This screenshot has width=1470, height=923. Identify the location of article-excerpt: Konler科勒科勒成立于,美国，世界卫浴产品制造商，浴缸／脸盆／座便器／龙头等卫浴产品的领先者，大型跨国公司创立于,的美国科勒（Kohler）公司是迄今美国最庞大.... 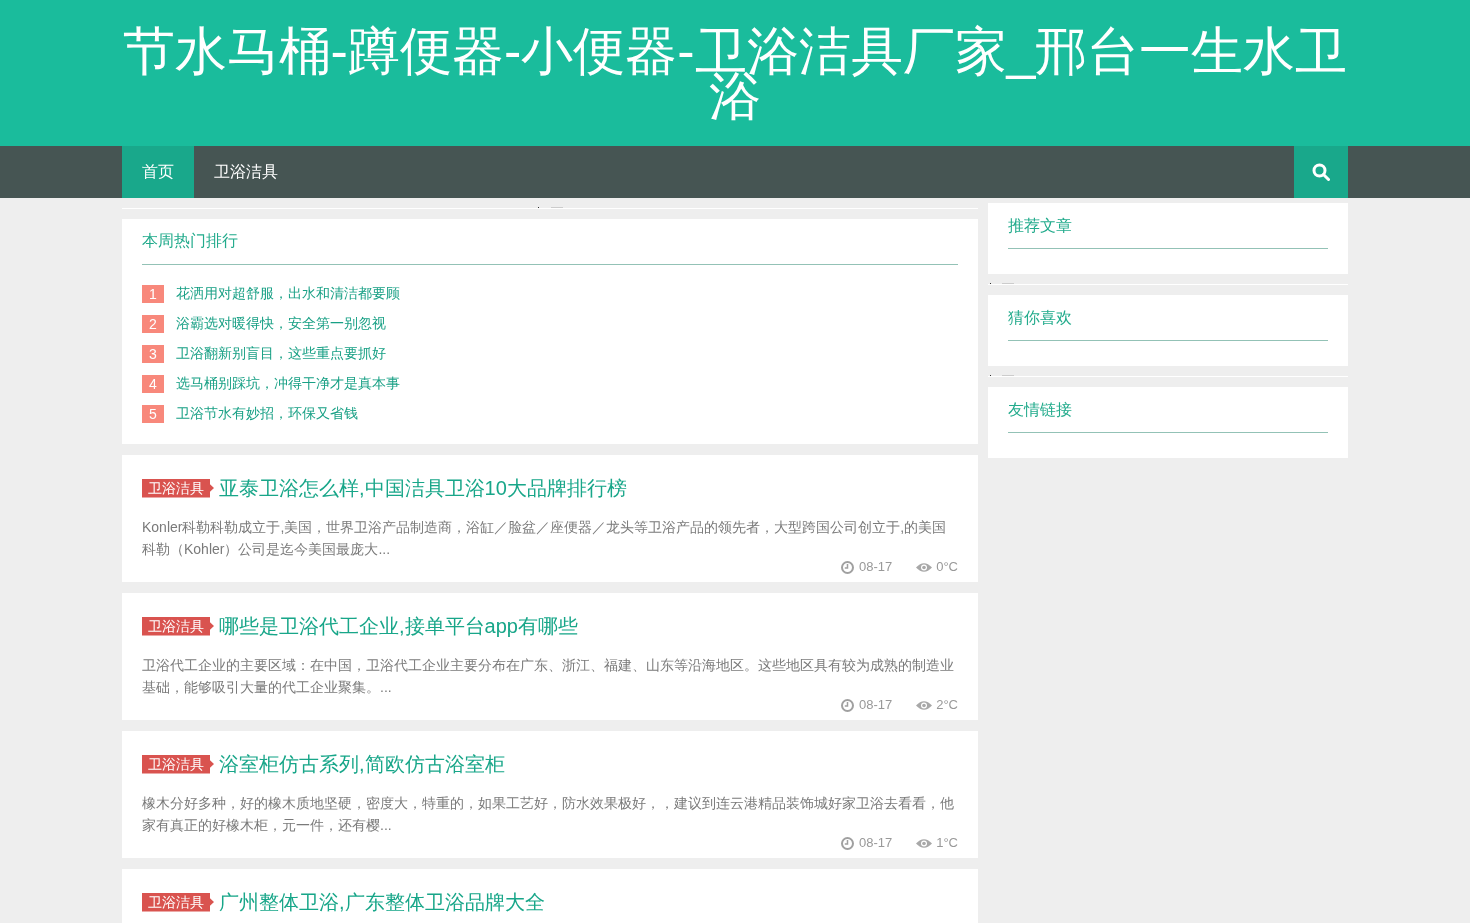
(545, 538).